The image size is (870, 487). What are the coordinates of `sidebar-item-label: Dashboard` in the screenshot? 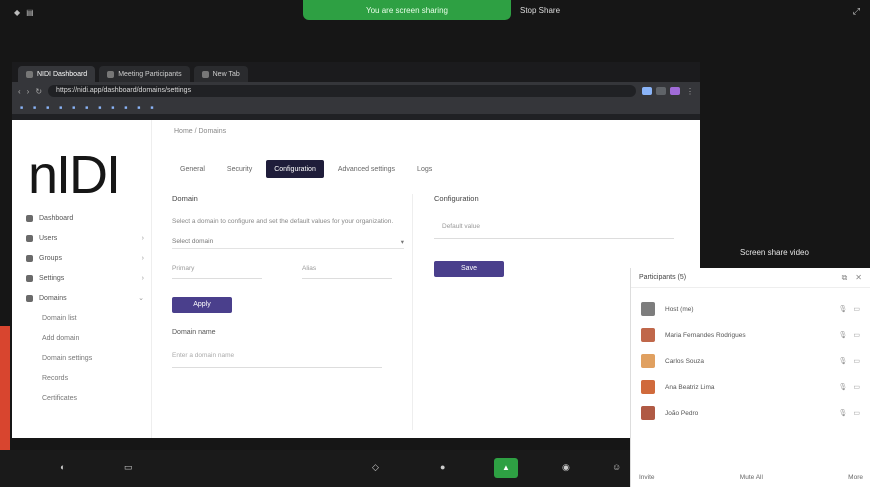 It's located at (56, 218).